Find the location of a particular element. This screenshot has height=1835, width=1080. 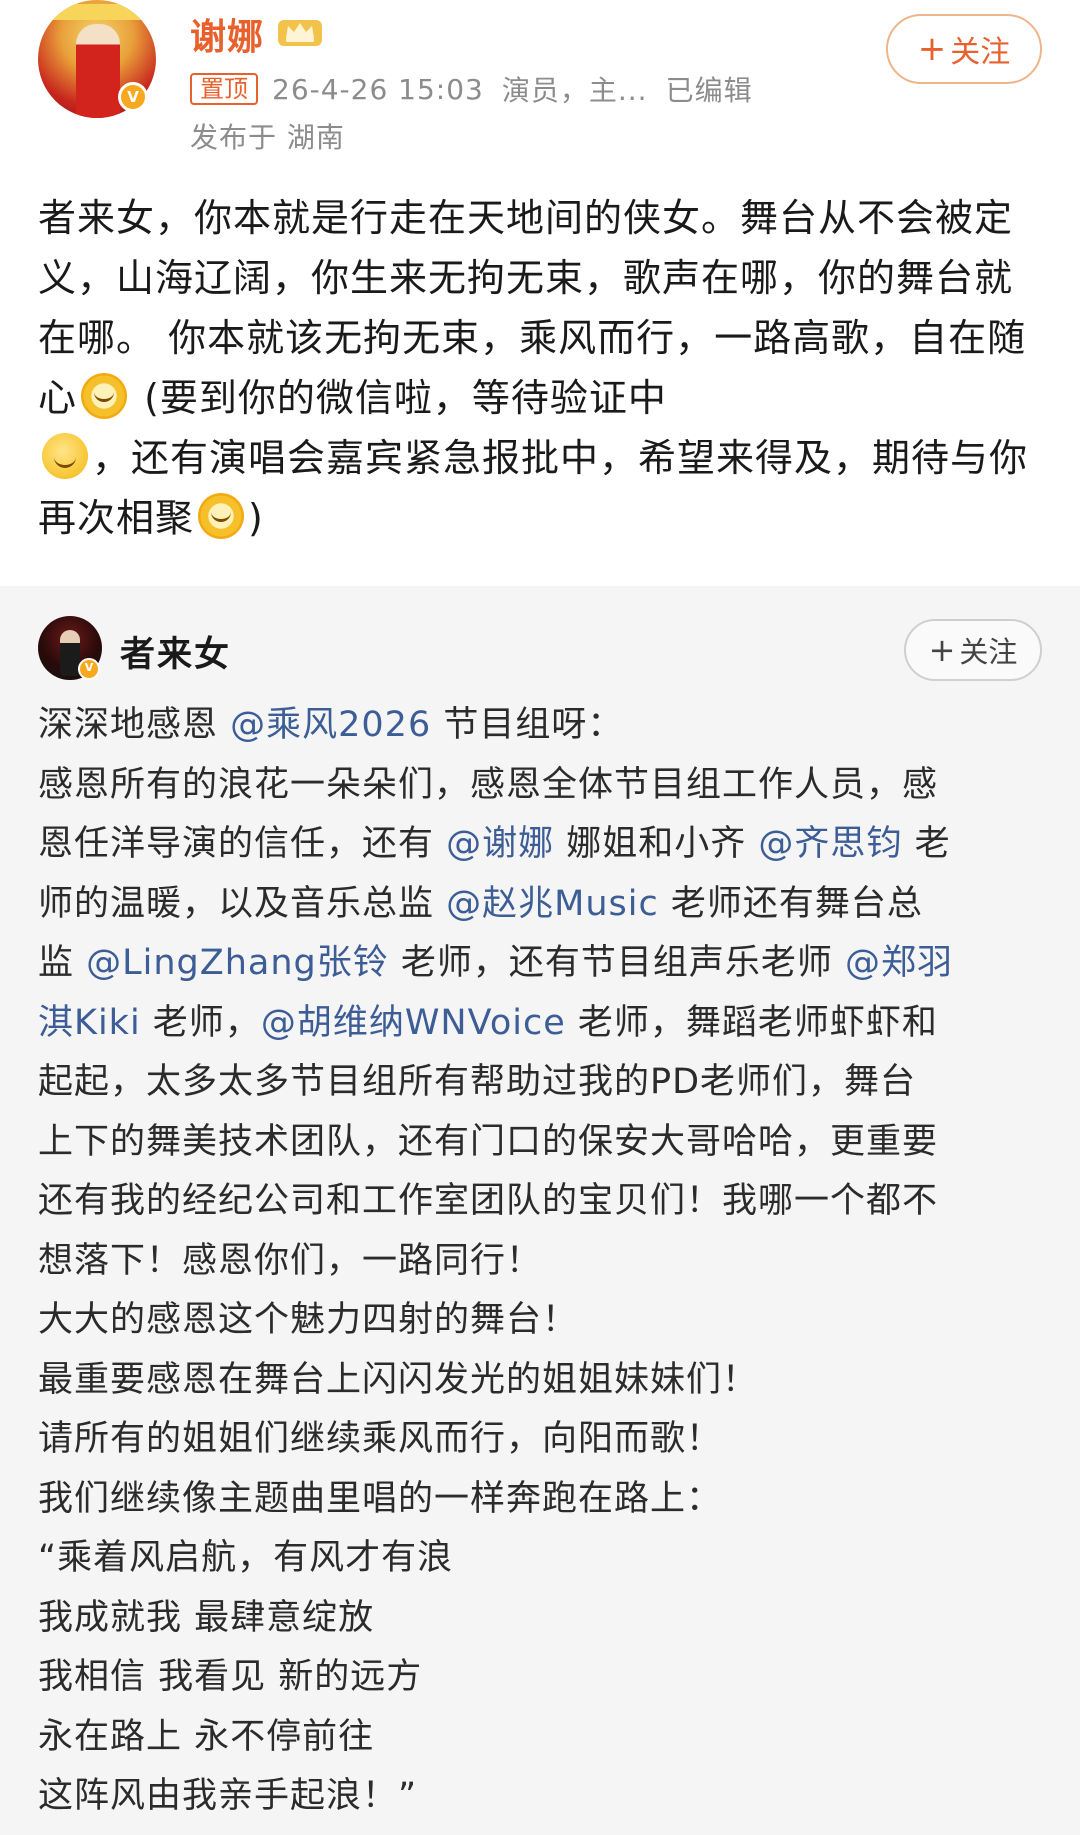

repost-avatar-figure is located at coordinates (70, 653).